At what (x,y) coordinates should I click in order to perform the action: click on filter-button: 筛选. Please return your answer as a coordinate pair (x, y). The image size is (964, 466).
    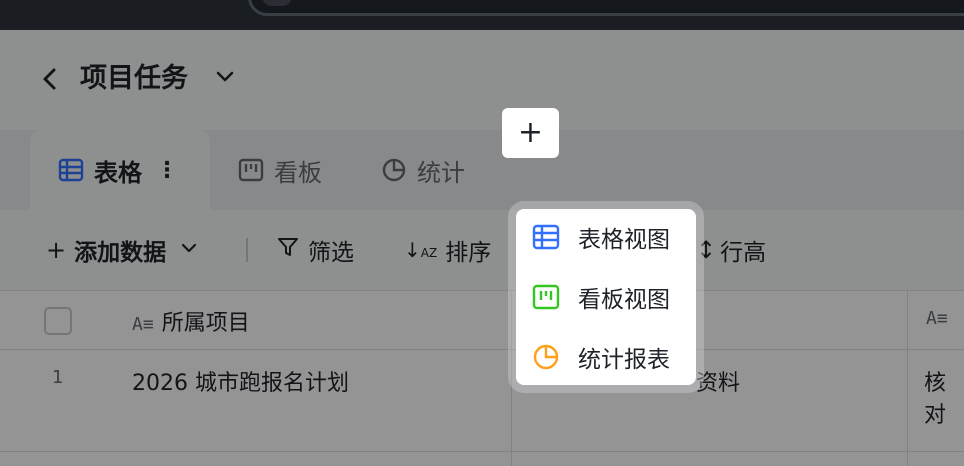
    Looking at the image, I should click on (315, 250).